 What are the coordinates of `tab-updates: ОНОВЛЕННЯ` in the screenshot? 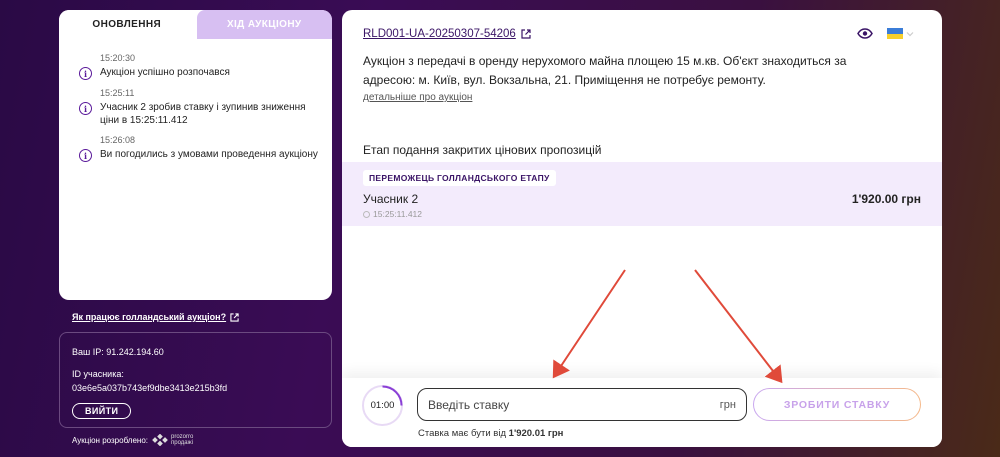 It's located at (127, 24).